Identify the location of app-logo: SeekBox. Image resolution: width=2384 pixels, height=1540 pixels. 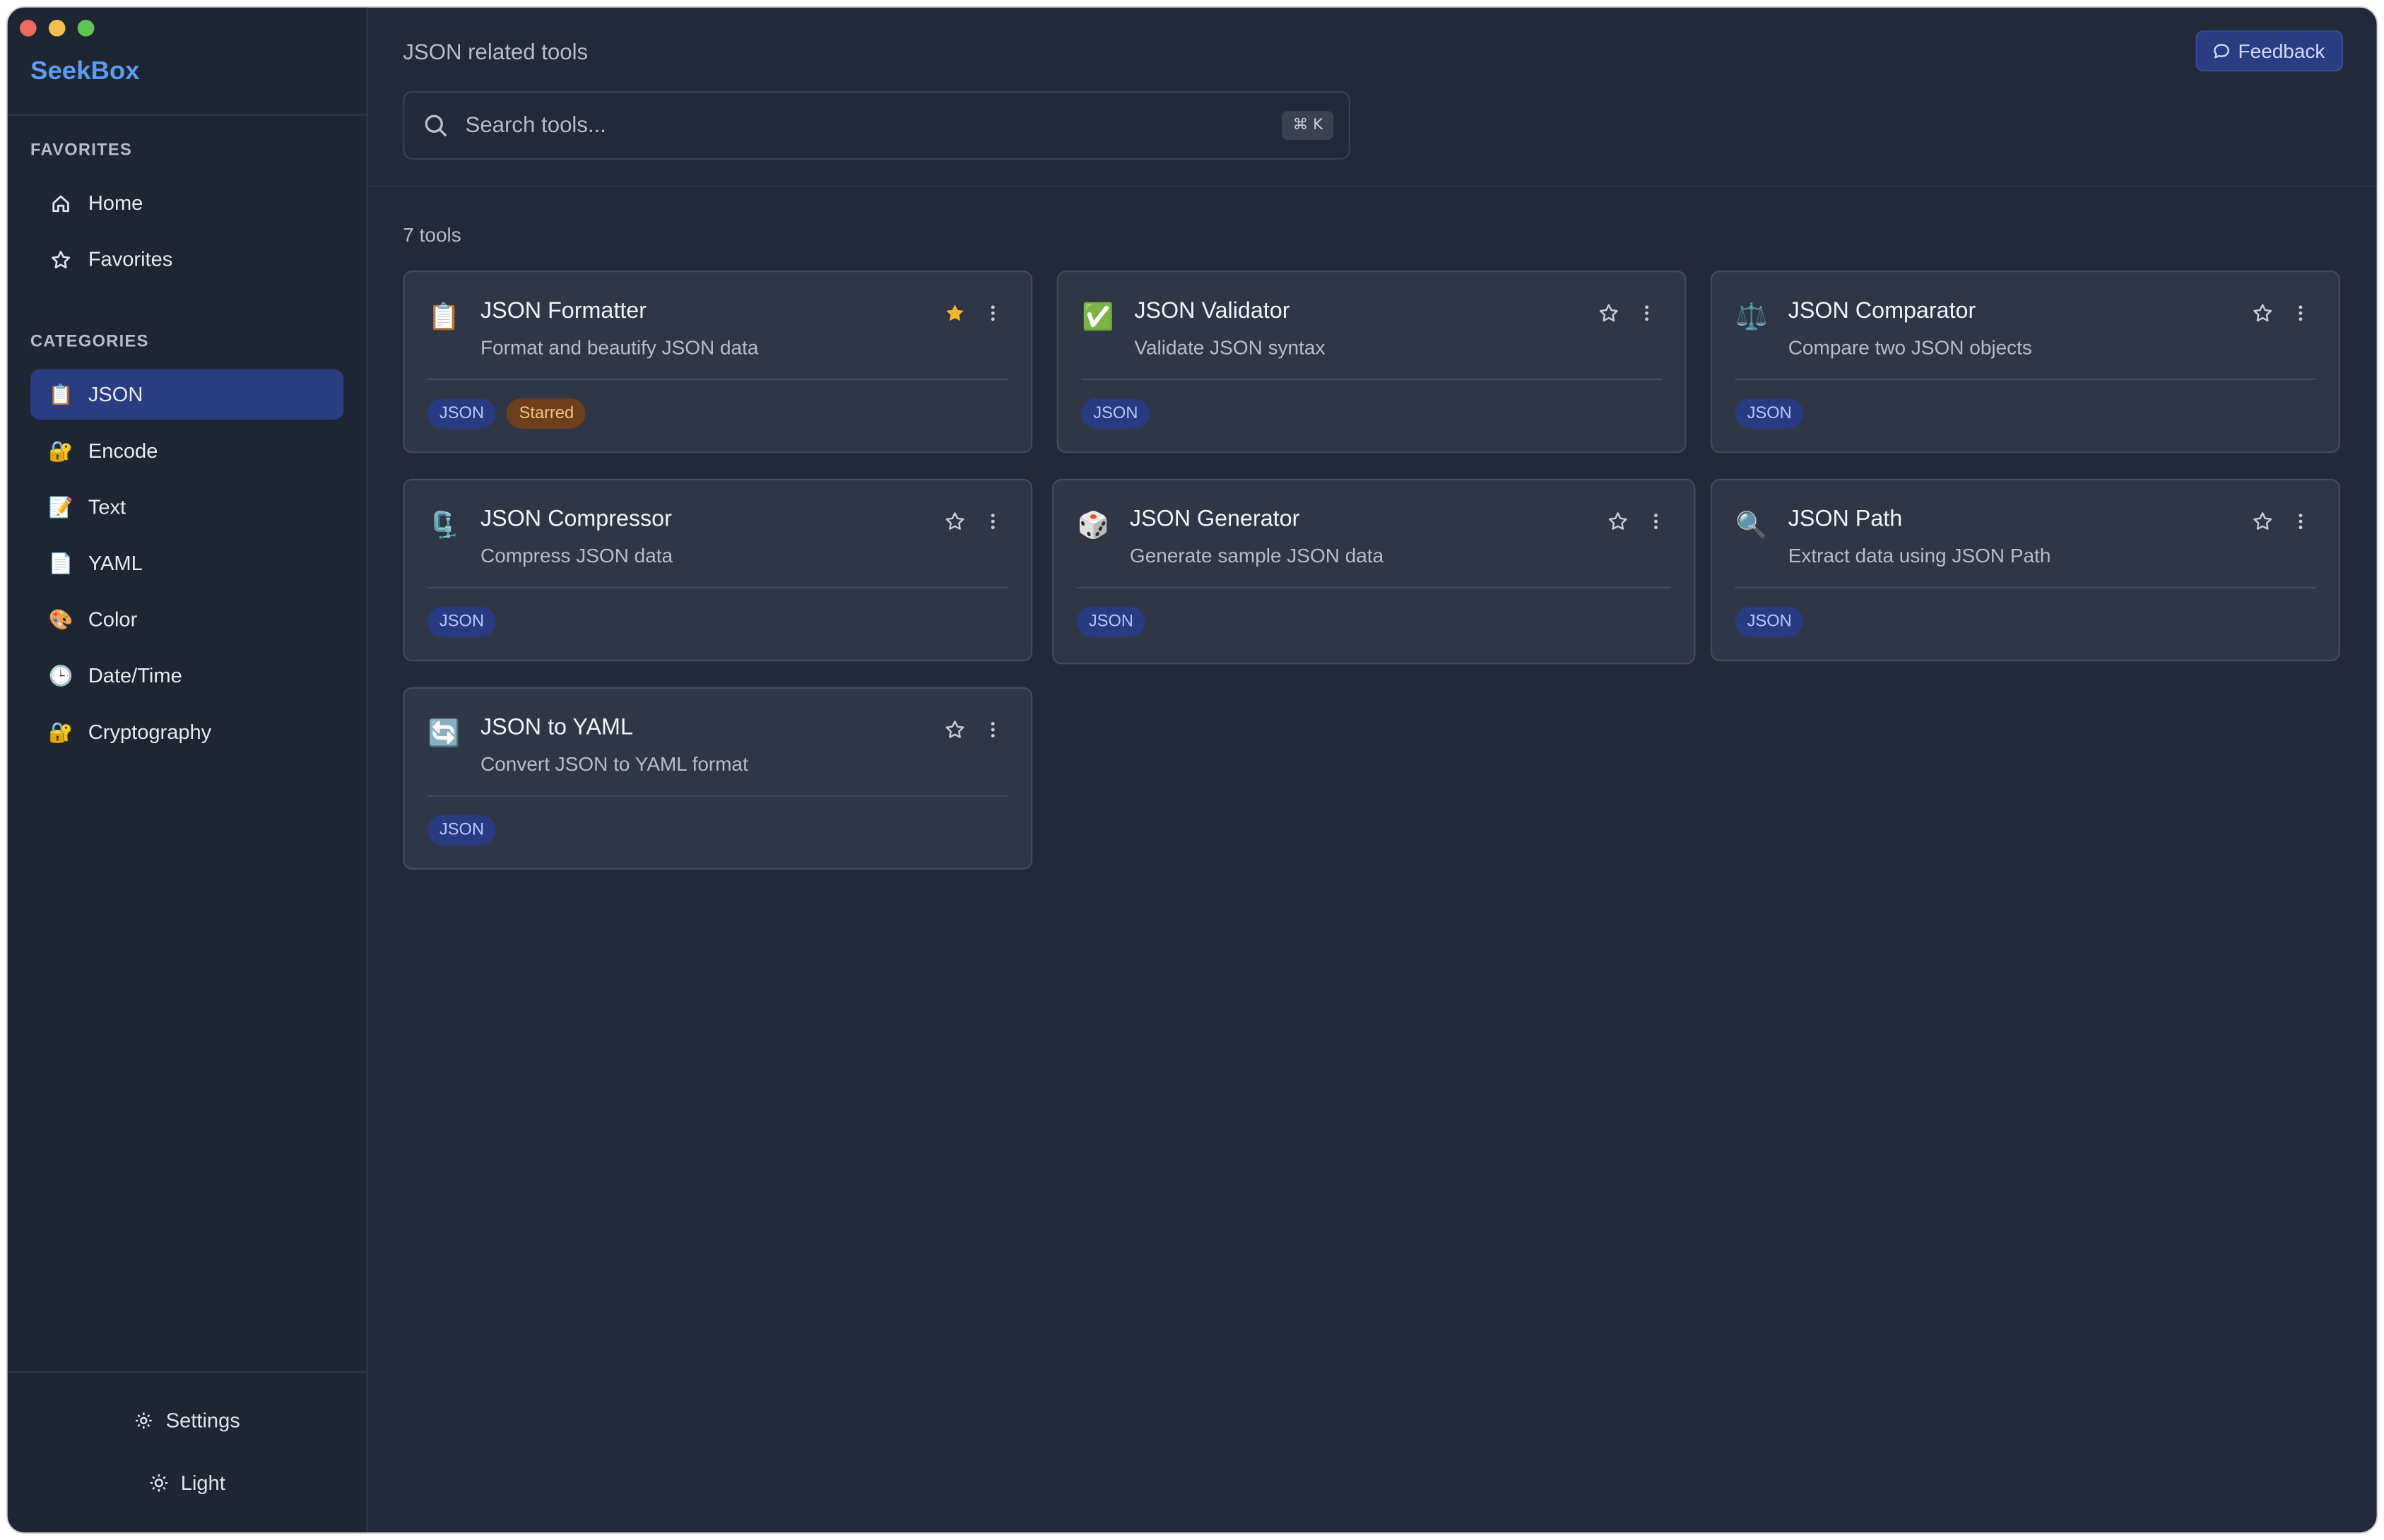
(85, 72).